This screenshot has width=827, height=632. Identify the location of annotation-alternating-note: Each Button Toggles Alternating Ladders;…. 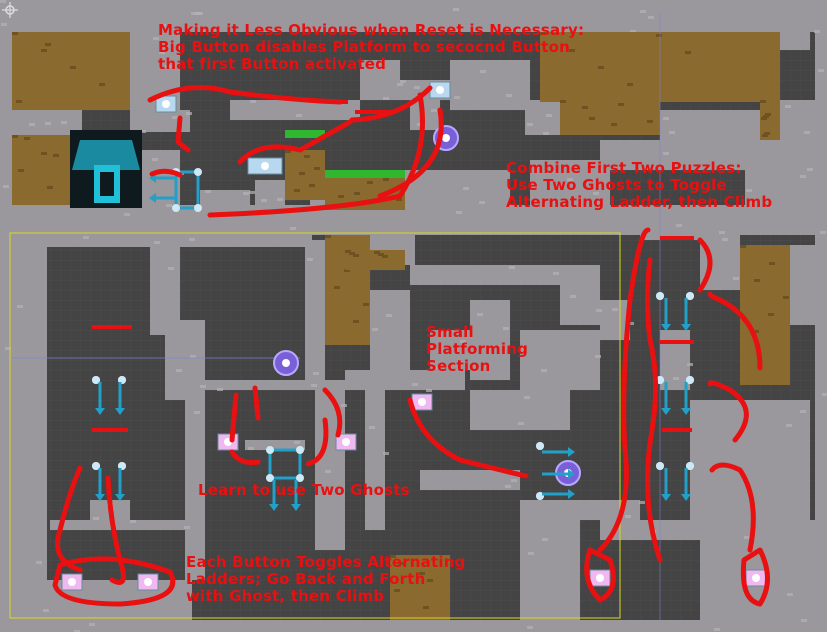
(326, 579).